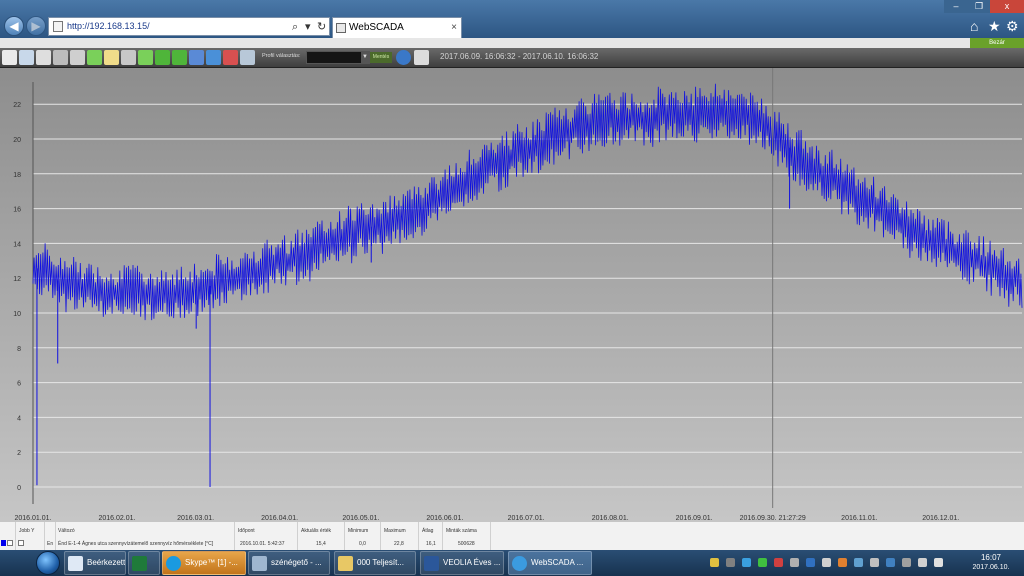  I want to click on start-button, so click(48, 563).